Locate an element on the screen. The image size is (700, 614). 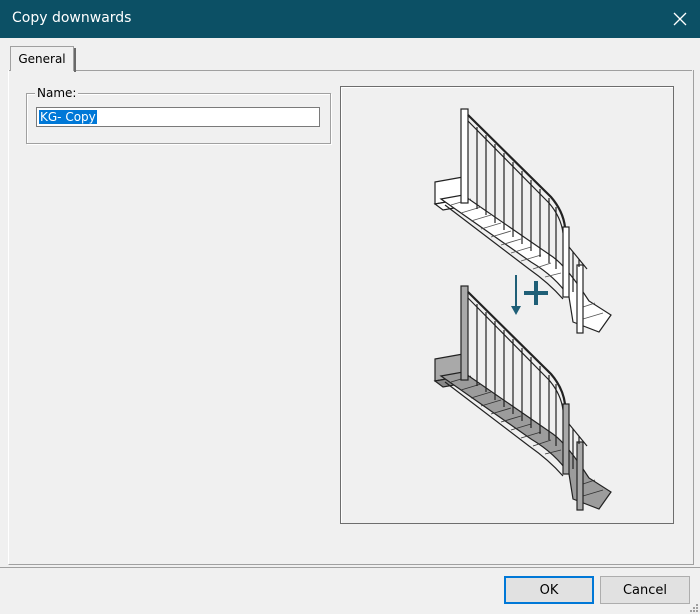
ok-button-label: OK is located at coordinates (549, 590).